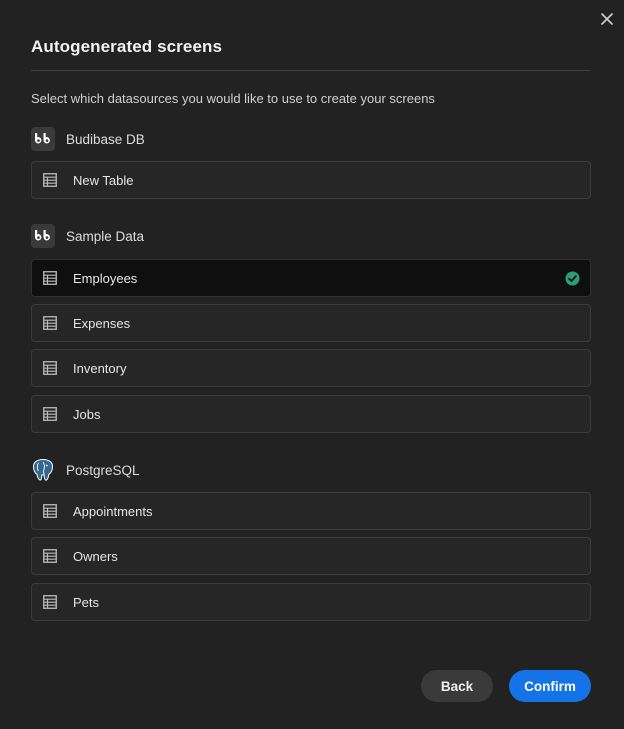 Image resolution: width=624 pixels, height=729 pixels. I want to click on table-label: Owners, so click(95, 556).